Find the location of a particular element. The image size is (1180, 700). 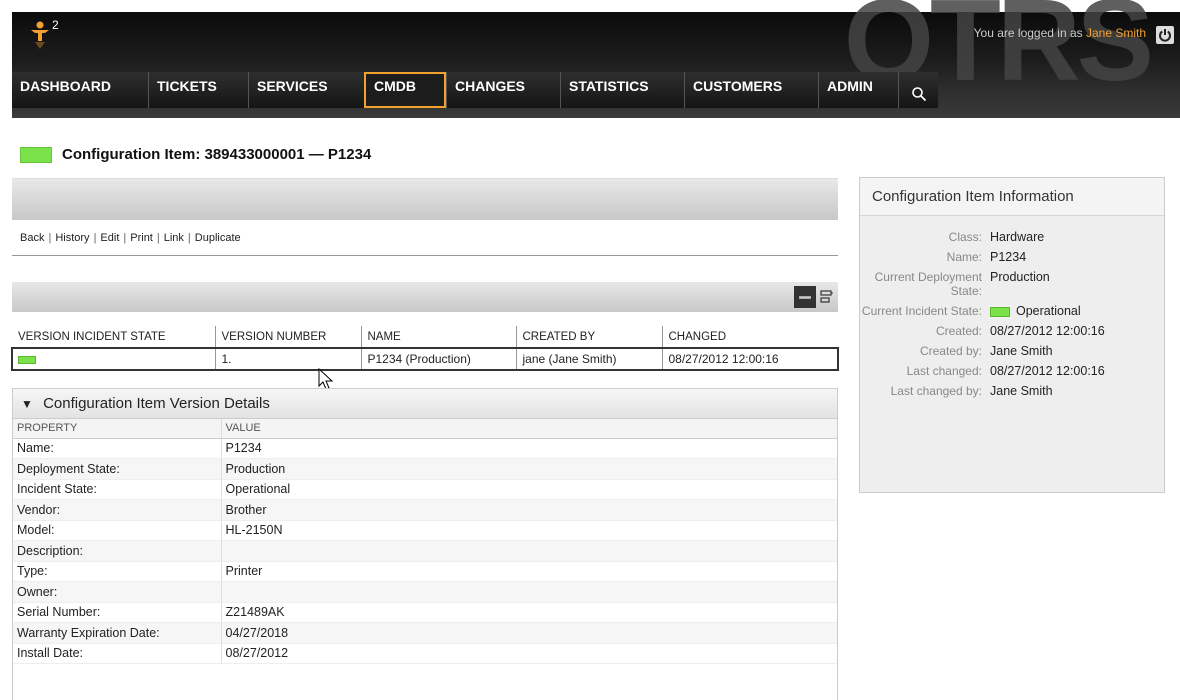

action-edit-link: Edit is located at coordinates (109, 238).